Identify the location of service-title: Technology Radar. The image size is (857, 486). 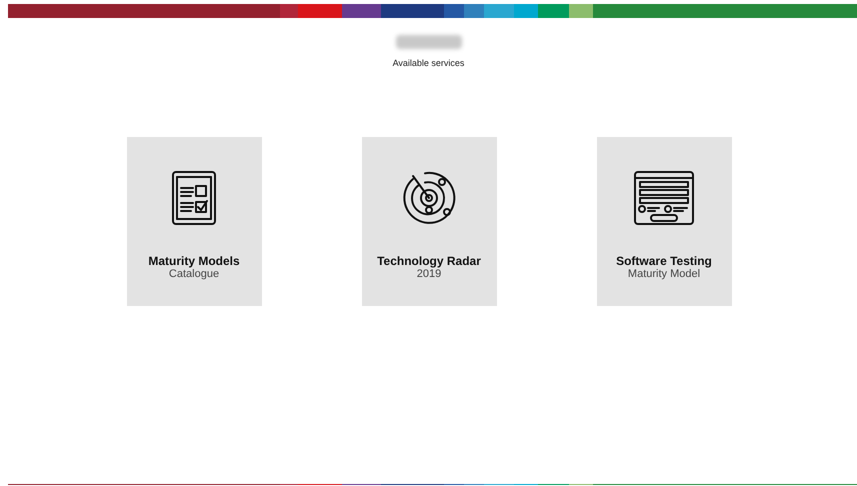
(429, 261).